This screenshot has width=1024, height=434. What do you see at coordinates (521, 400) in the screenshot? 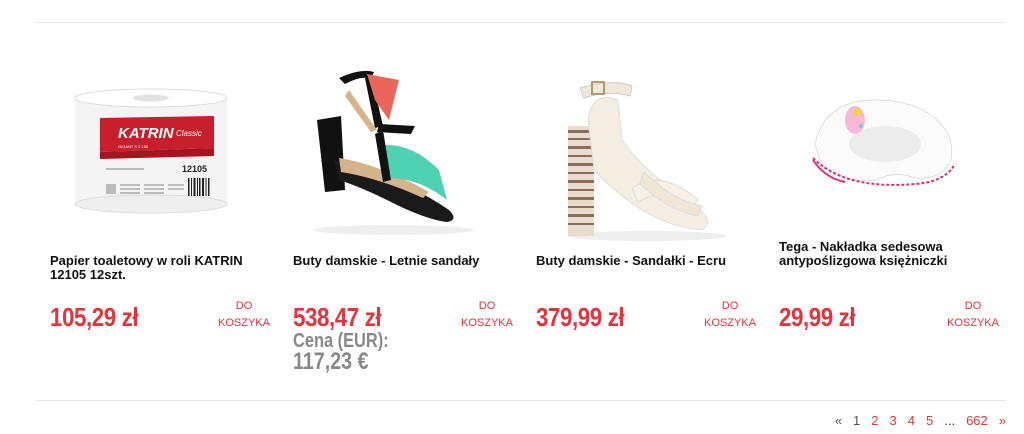
I see `bottom-divider` at bounding box center [521, 400].